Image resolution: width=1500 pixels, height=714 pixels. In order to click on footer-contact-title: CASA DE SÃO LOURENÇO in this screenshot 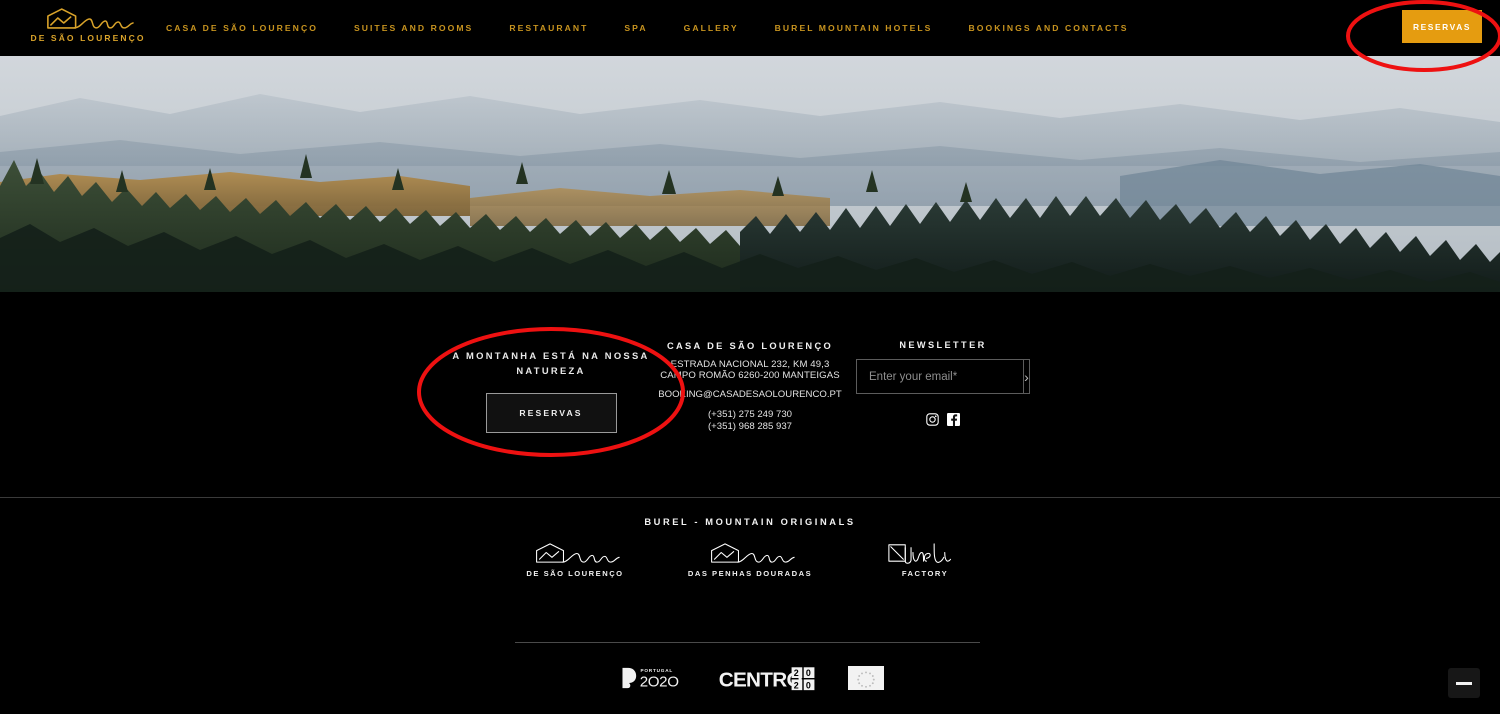, I will do `click(749, 346)`.